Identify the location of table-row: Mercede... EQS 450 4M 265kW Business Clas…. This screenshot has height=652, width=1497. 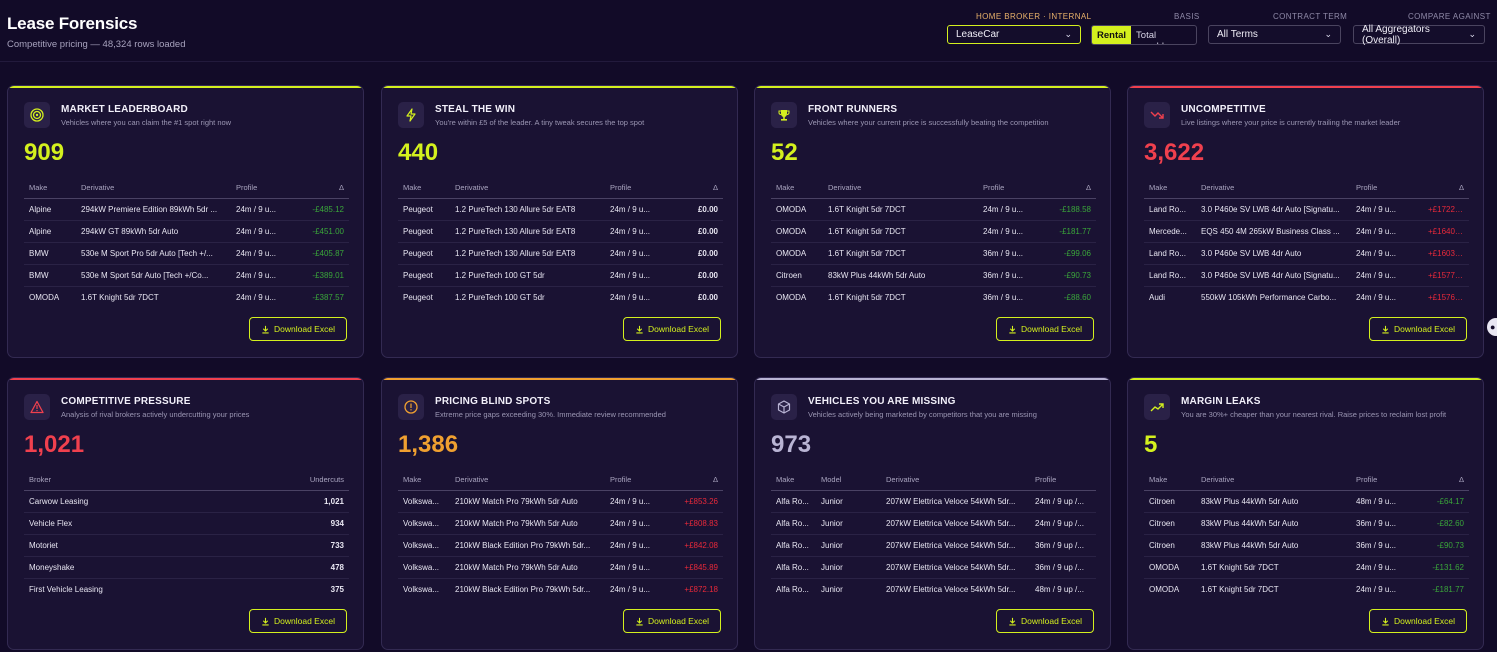
(1306, 231).